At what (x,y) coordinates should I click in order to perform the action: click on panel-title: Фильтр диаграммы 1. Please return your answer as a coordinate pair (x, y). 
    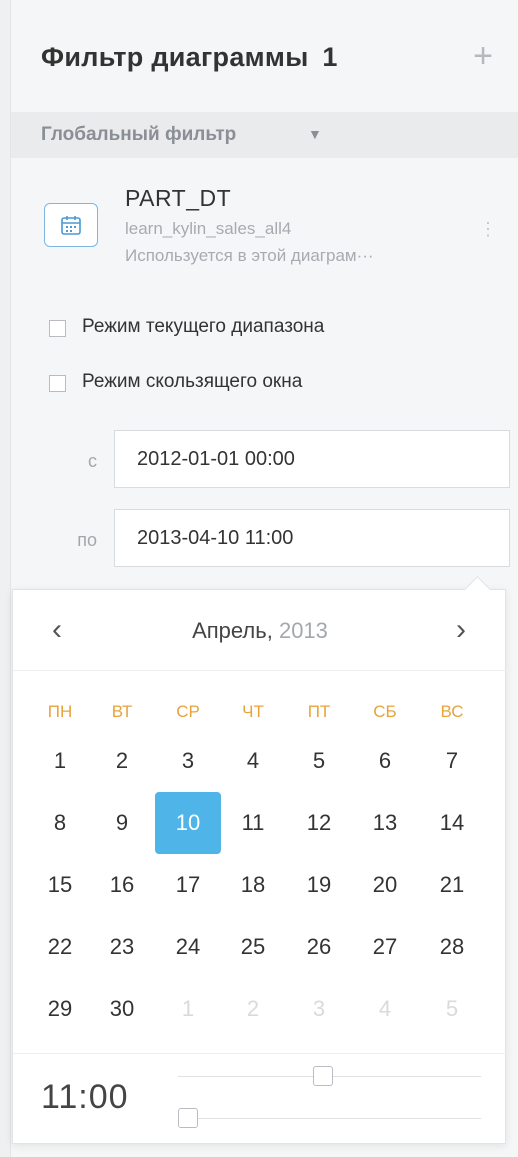
    Looking at the image, I should click on (189, 57).